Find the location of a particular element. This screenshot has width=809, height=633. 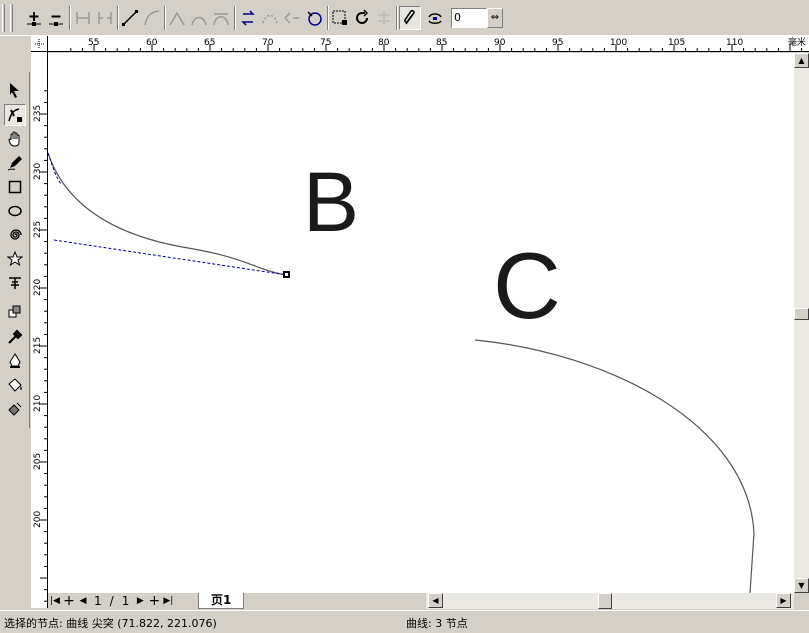

label-b: B is located at coordinates (331, 202).